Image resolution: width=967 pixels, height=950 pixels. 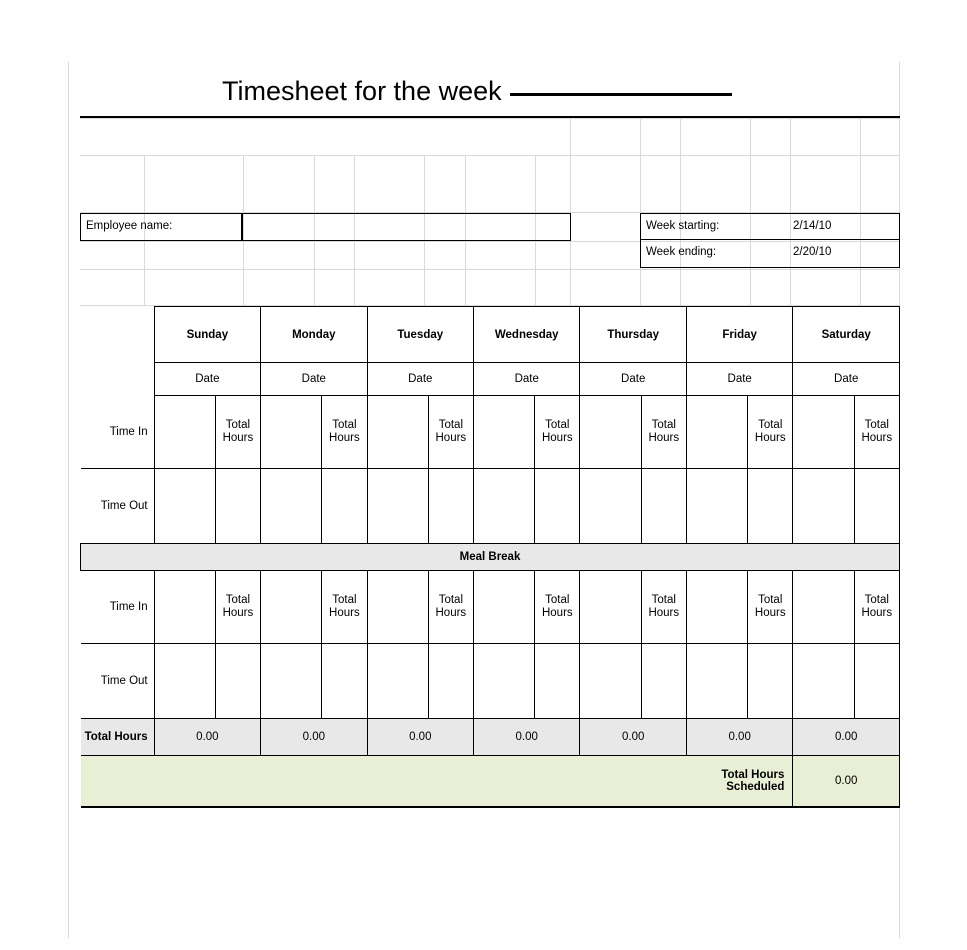 What do you see at coordinates (420, 379) in the screenshot?
I see `date-cell-tuesday: Date` at bounding box center [420, 379].